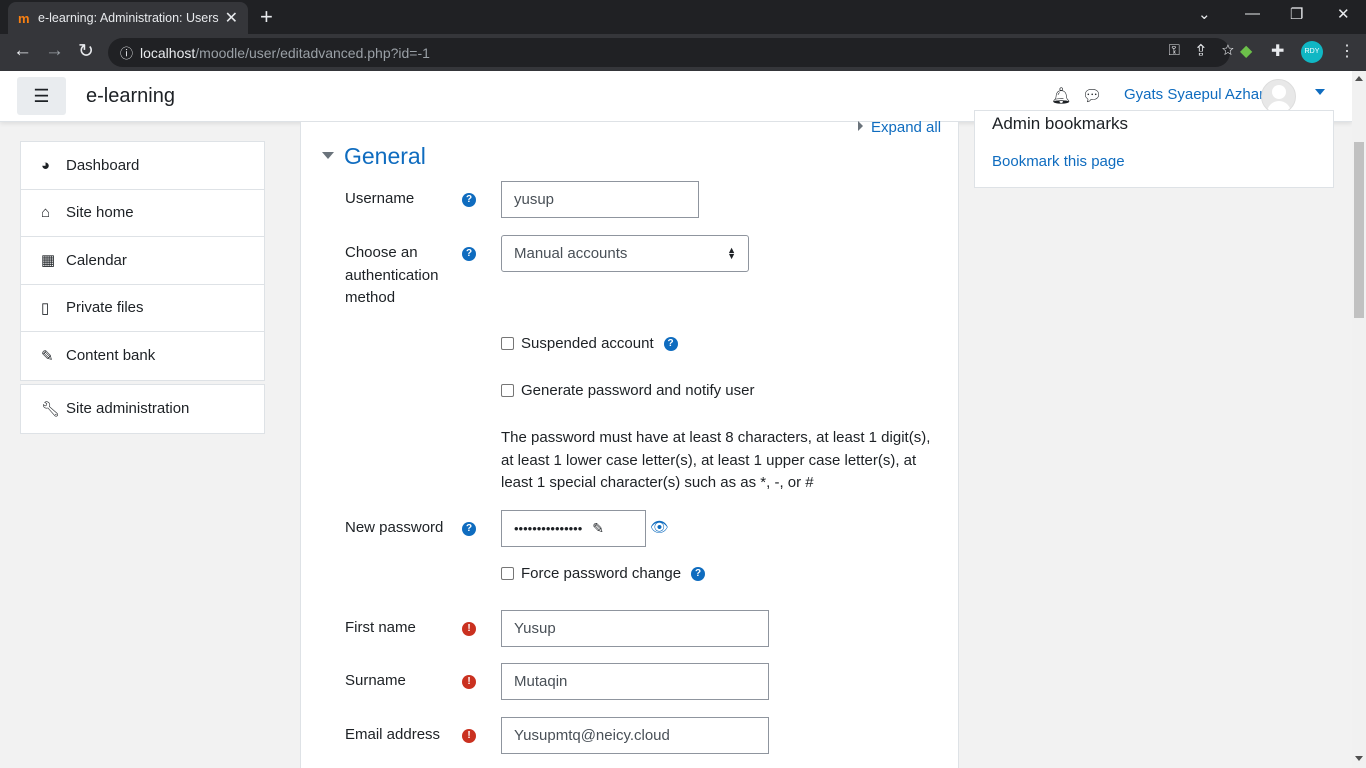  What do you see at coordinates (1092, 96) in the screenshot?
I see `messages-icon: 💬︎` at bounding box center [1092, 96].